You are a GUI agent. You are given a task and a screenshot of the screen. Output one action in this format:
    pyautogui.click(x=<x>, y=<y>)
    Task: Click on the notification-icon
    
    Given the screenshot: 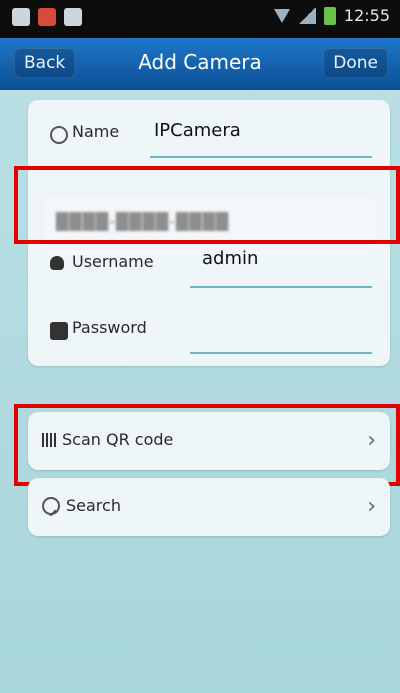 What is the action you would take?
    pyautogui.click(x=47, y=17)
    